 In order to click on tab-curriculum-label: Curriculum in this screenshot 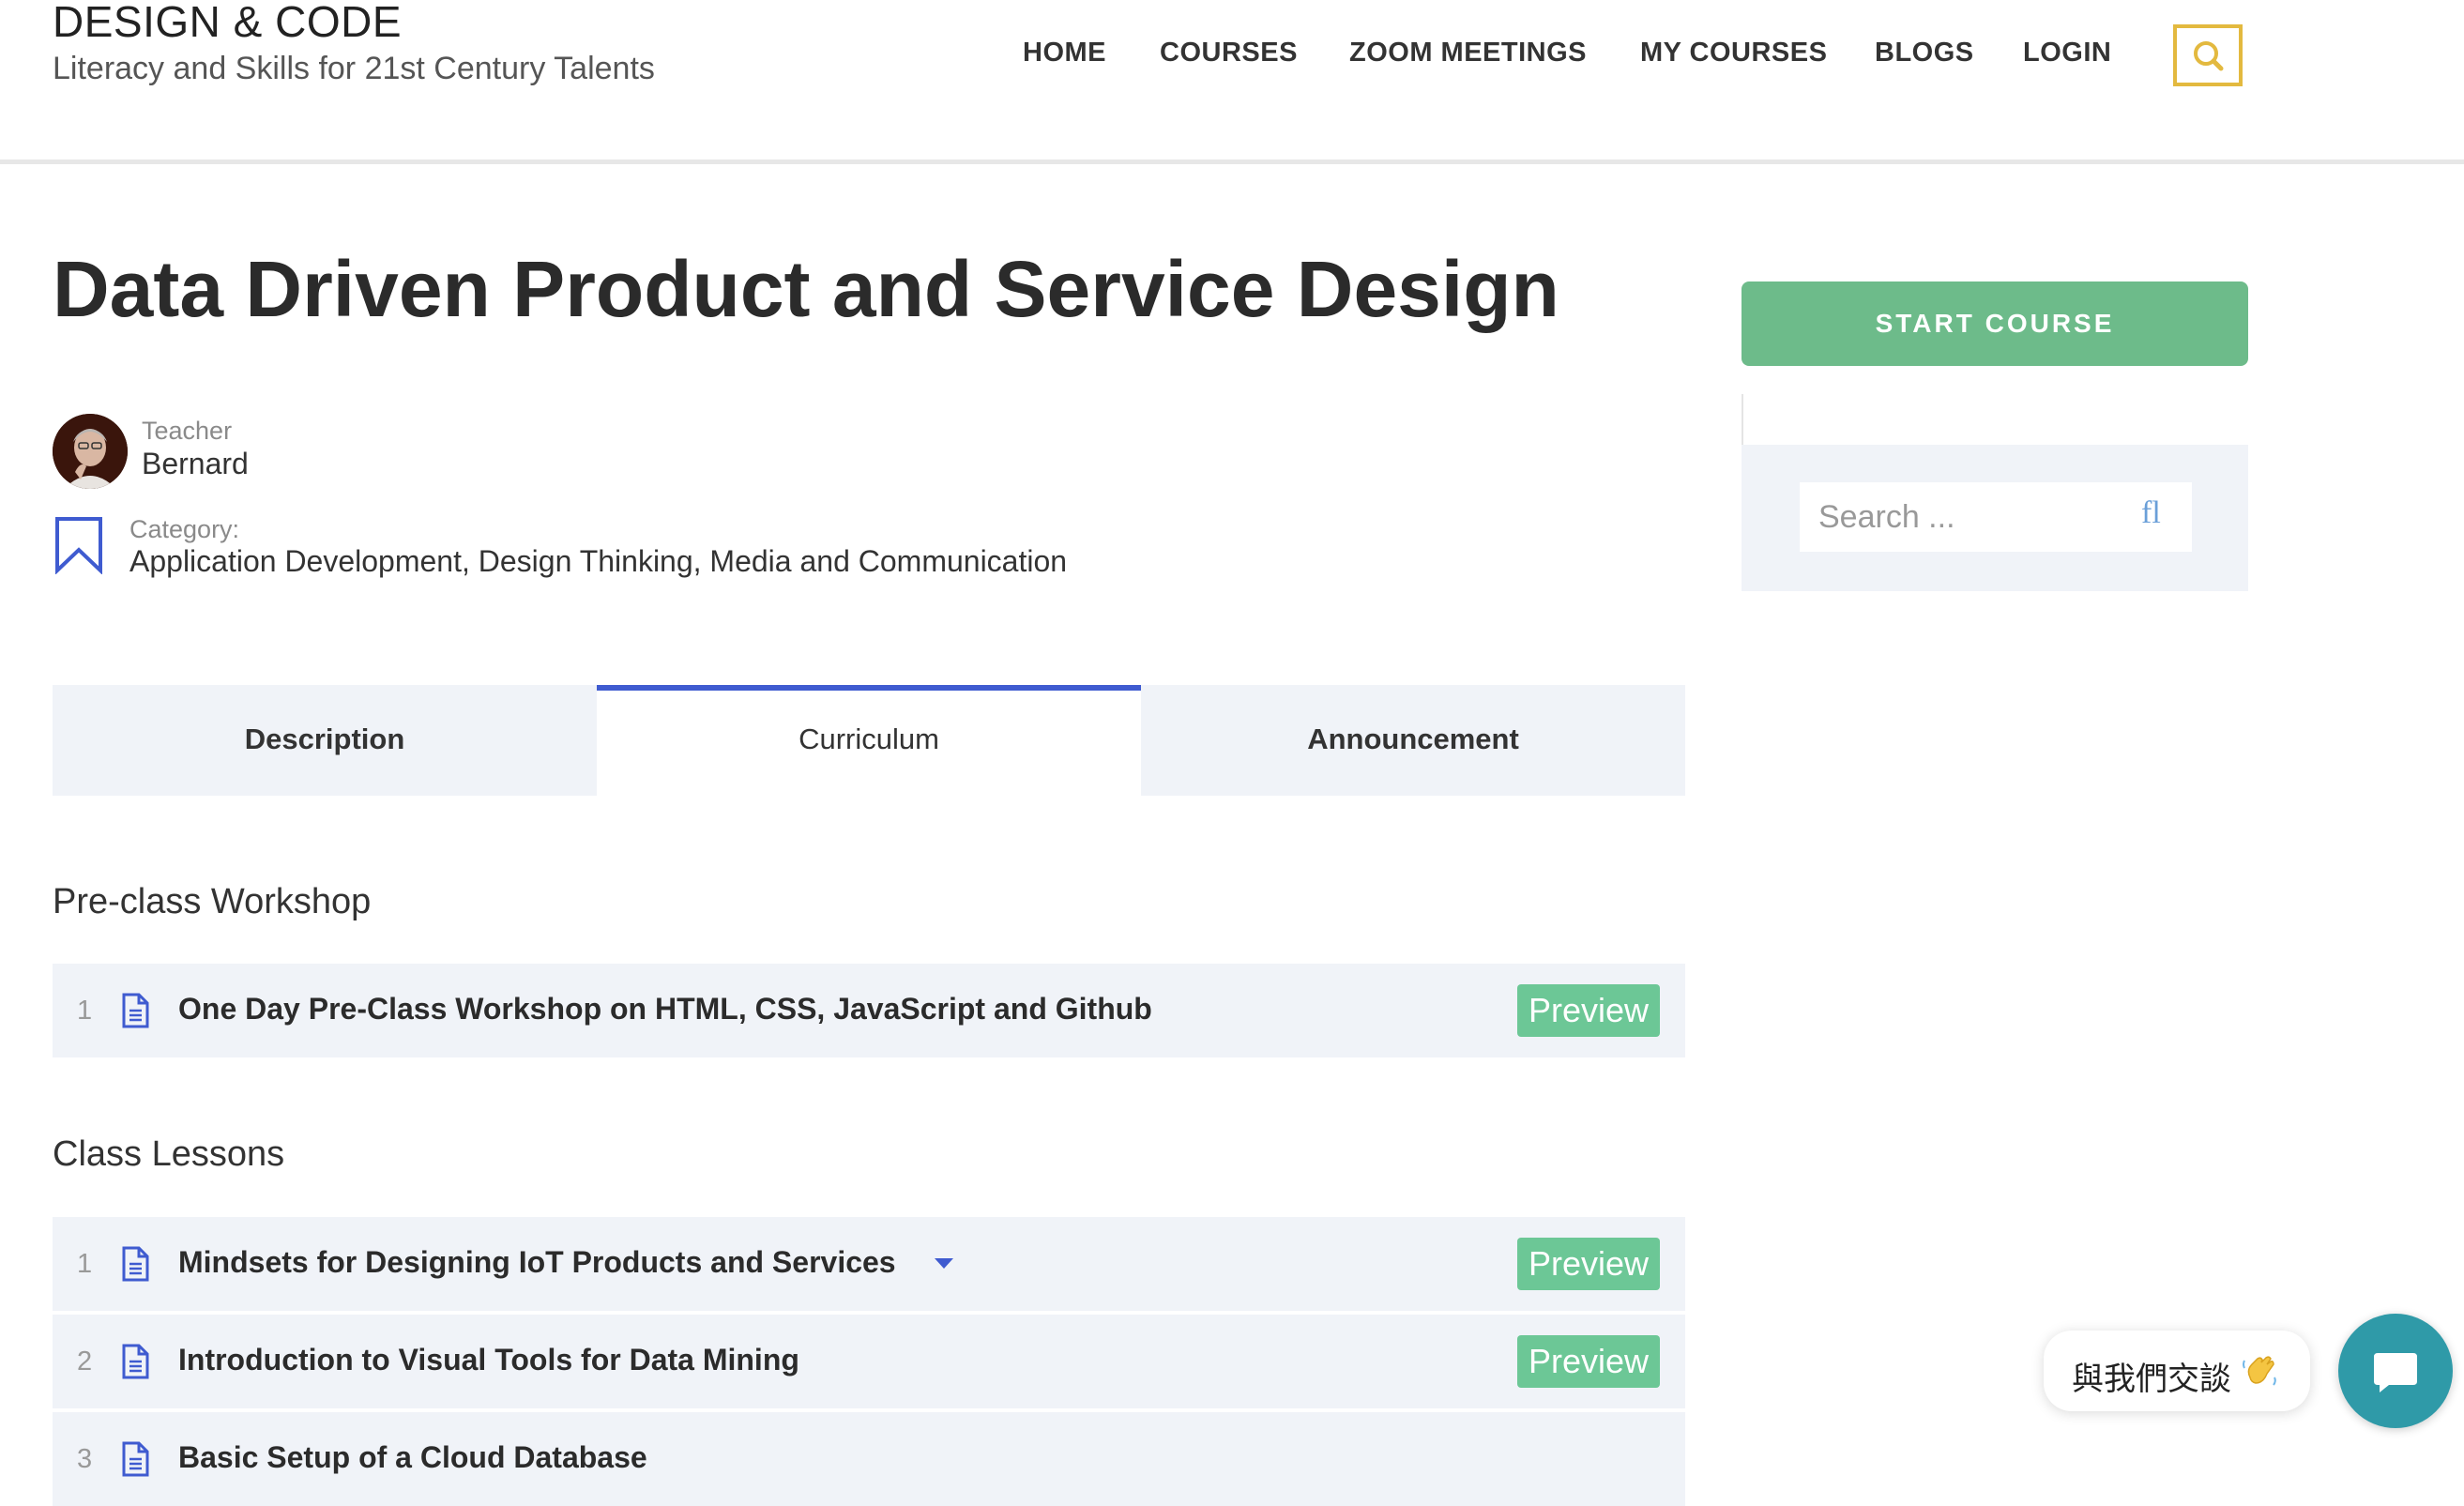, I will do `click(869, 739)`.